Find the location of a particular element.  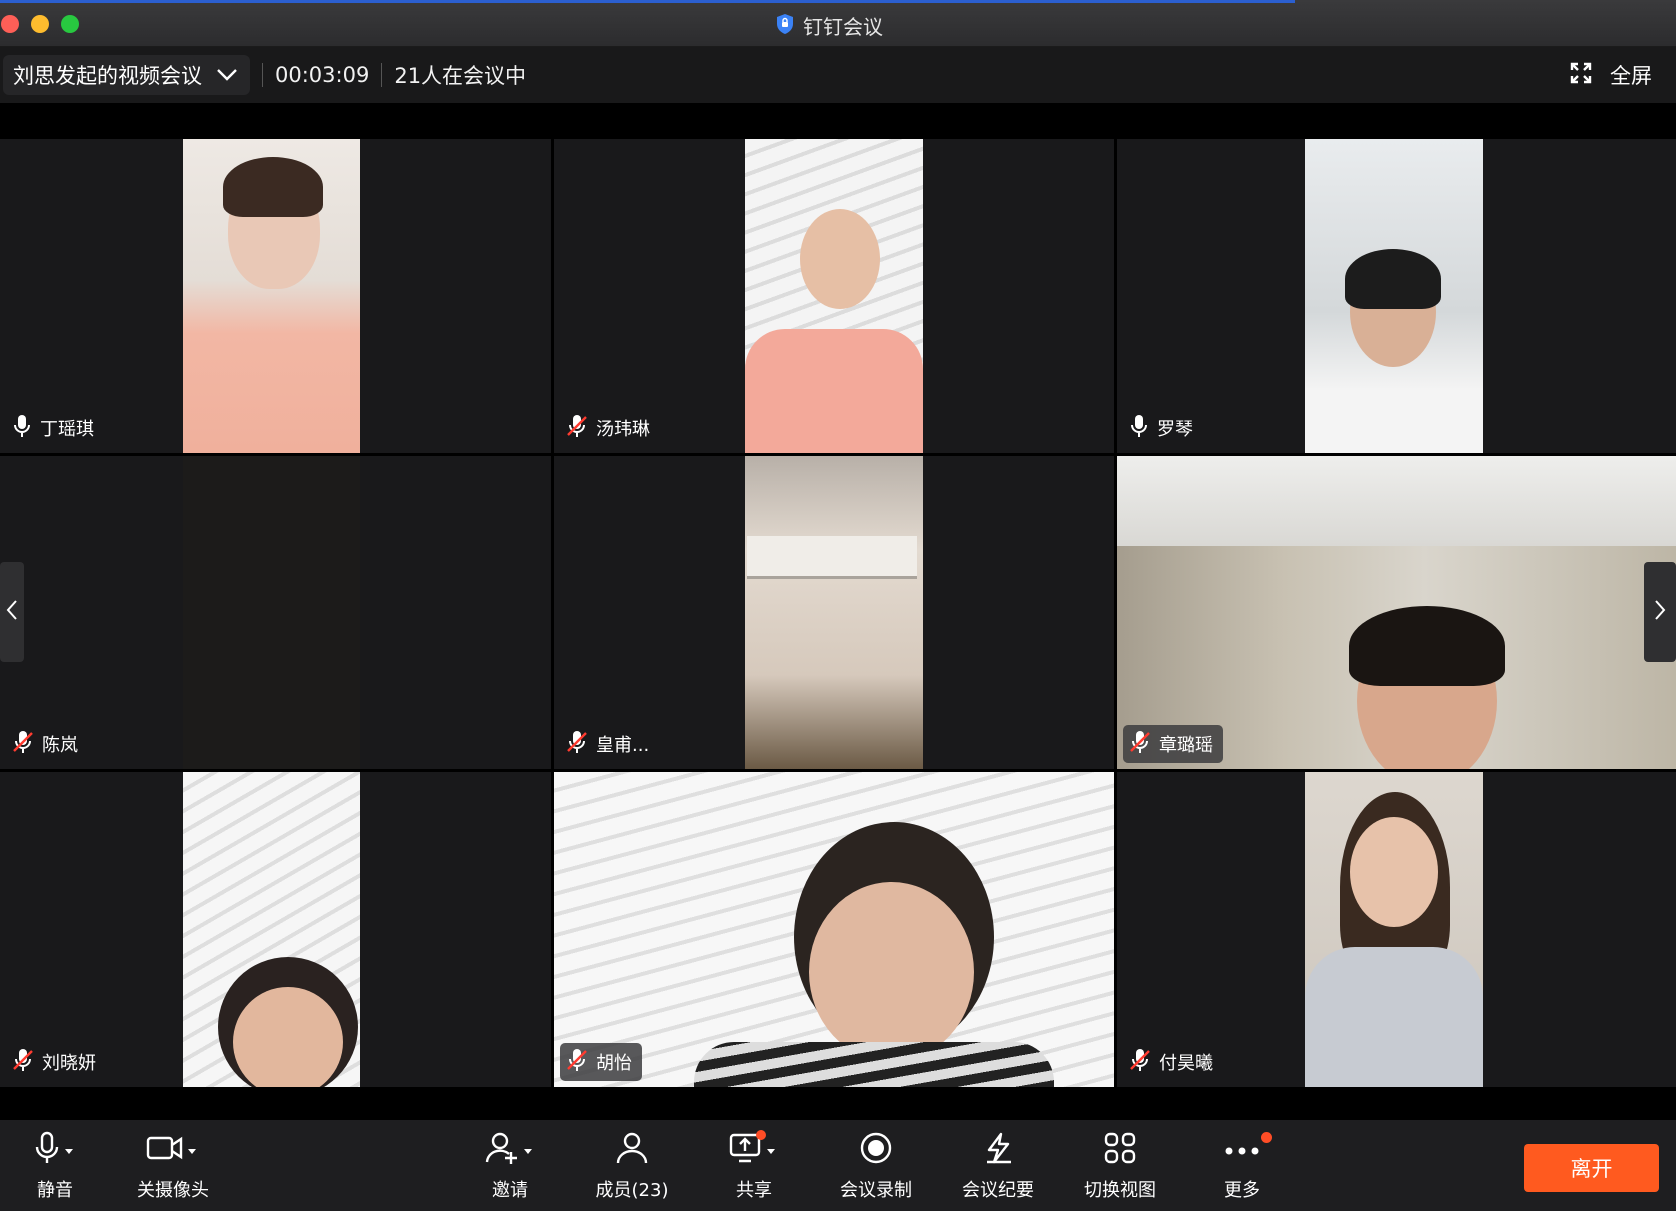

record-label: 会议录制 is located at coordinates (876, 1190).